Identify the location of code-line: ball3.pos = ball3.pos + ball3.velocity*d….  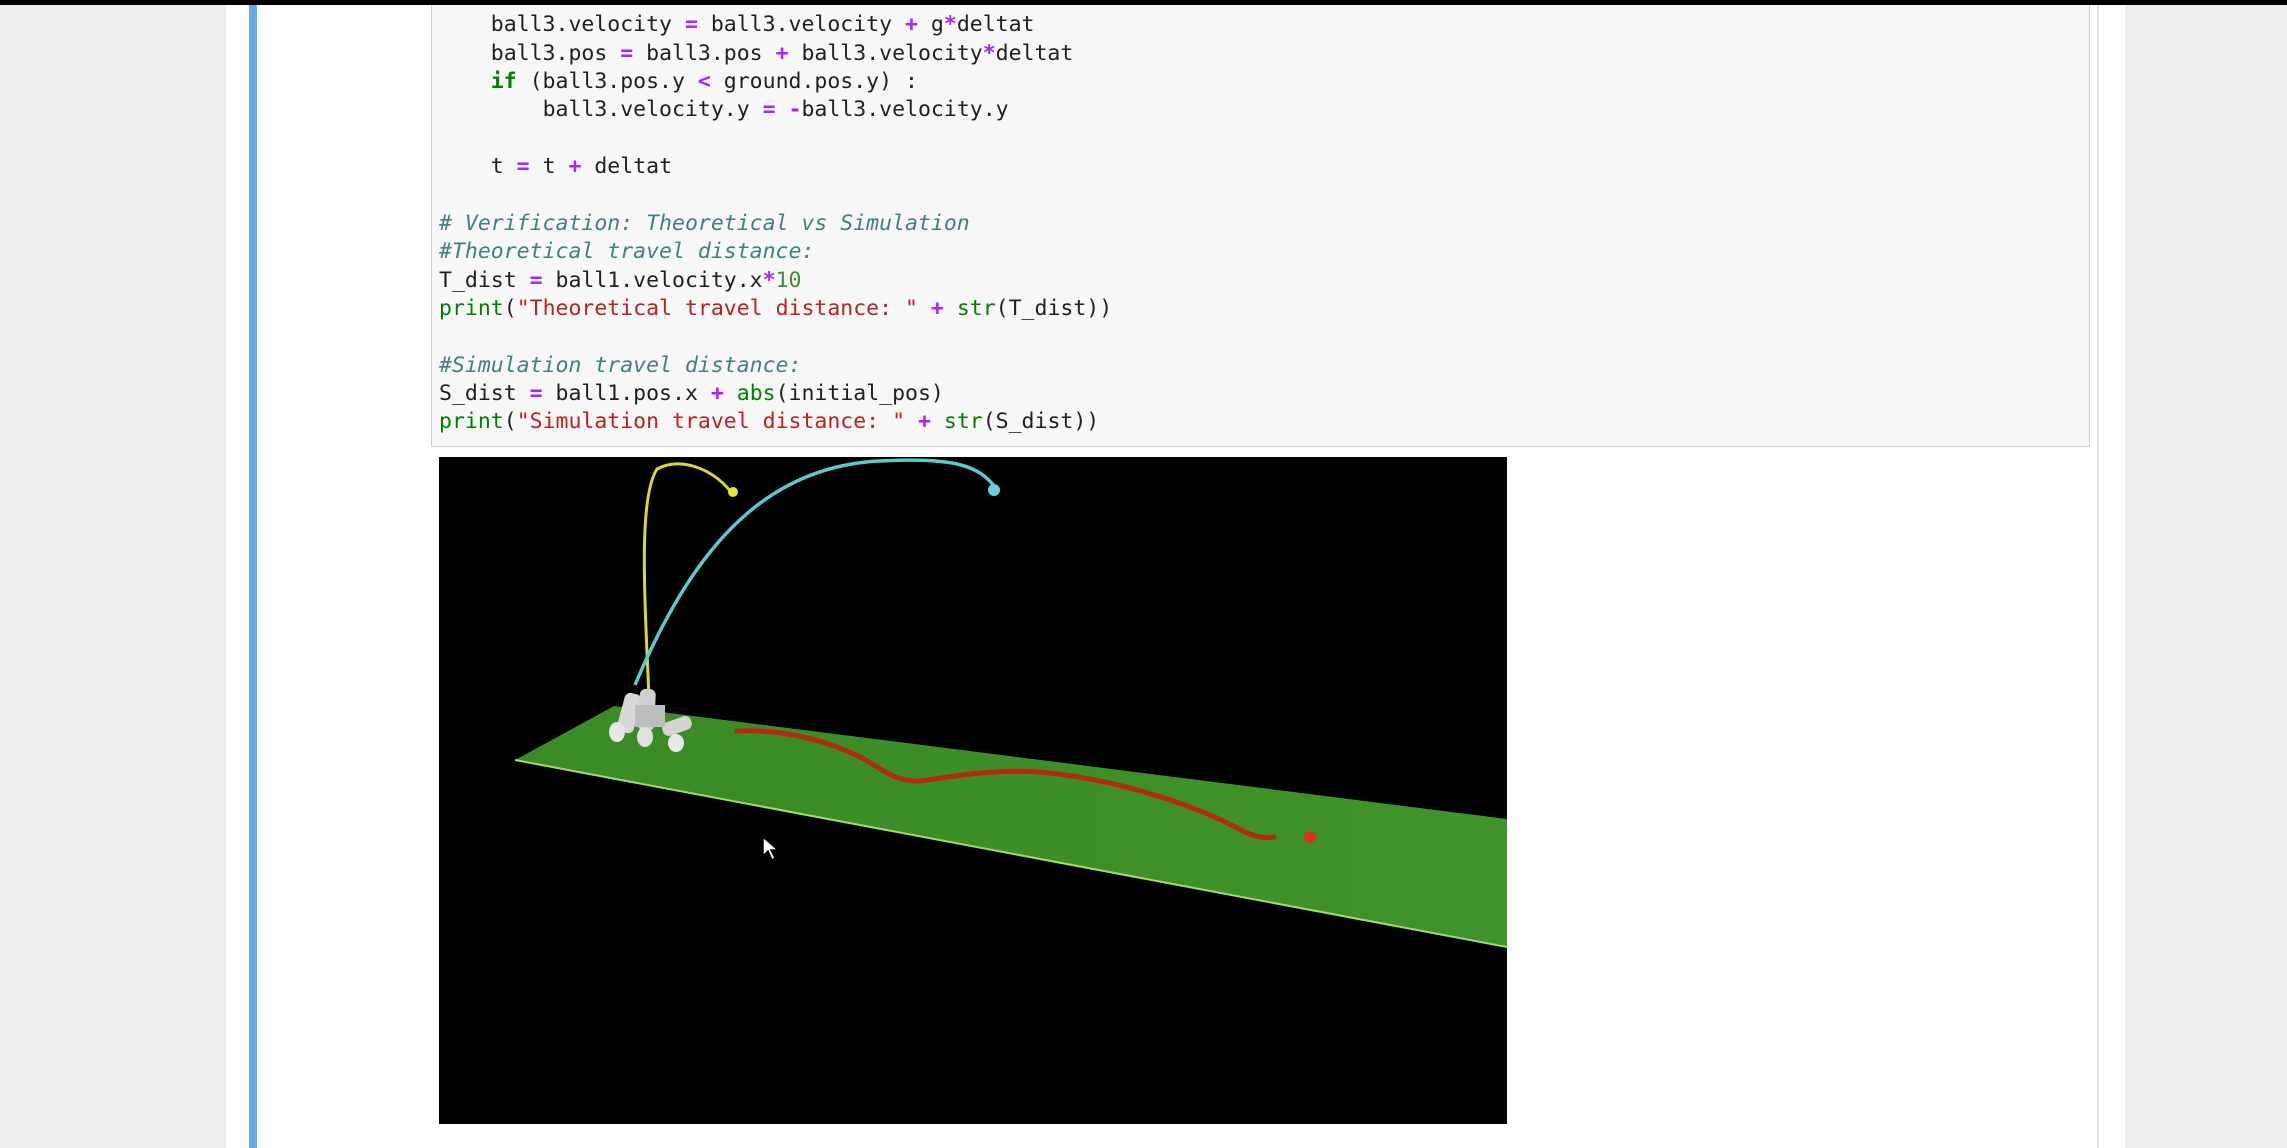
(782, 53).